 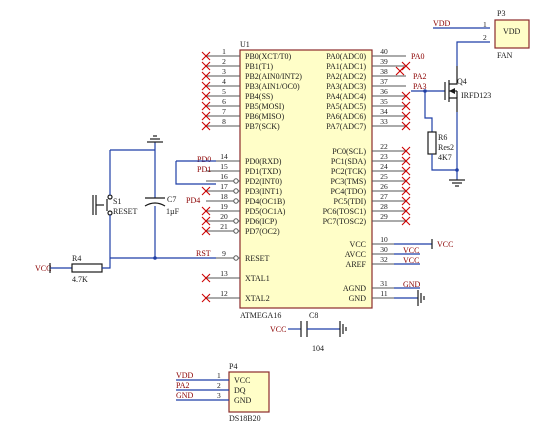 I want to click on u1-pin-name: PD0(RXD), so click(x=263, y=161).